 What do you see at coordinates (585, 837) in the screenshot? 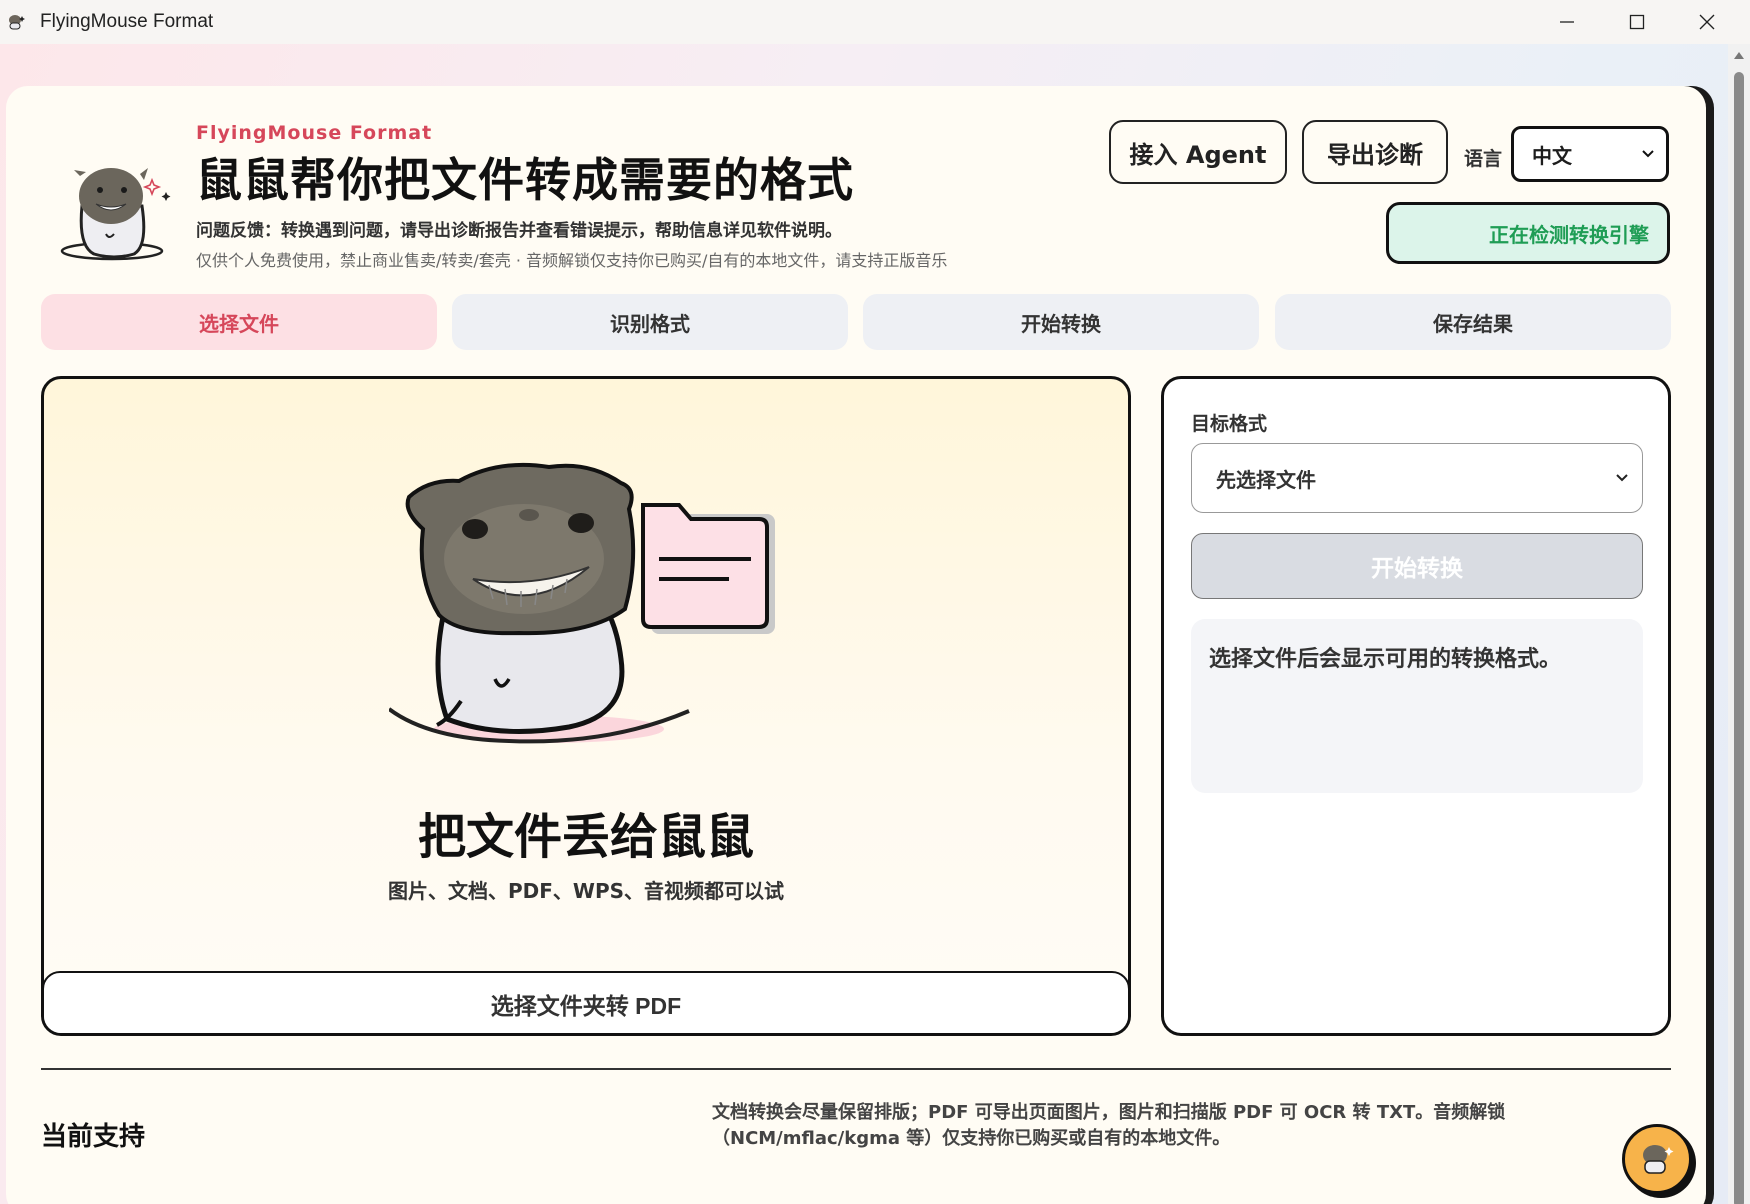
I see `drop-title: 把文件丢给鼠鼠` at bounding box center [585, 837].